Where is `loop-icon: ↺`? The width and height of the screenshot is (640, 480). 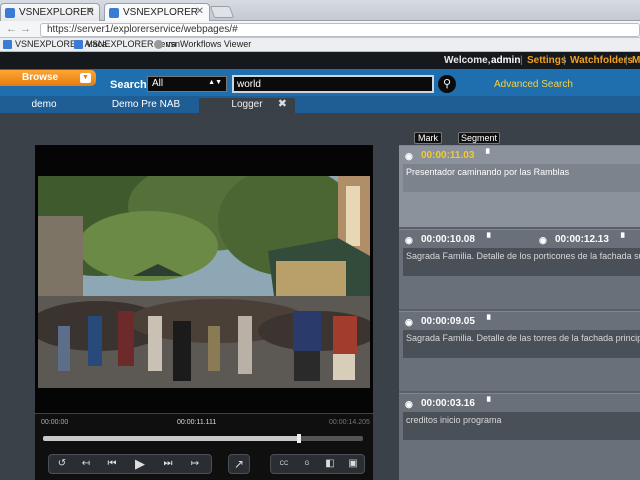 loop-icon: ↺ is located at coordinates (62, 464).